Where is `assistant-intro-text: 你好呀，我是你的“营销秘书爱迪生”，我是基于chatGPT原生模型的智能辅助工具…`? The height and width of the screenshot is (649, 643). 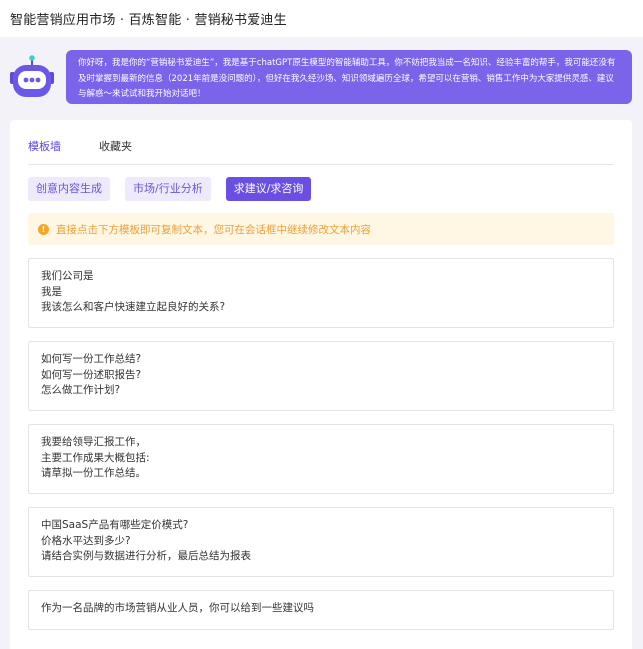
assistant-intro-text: 你好呀，我是你的“营销秘书爱迪生”，我是基于chatGPT原生模型的智能辅助工具… is located at coordinates (347, 78).